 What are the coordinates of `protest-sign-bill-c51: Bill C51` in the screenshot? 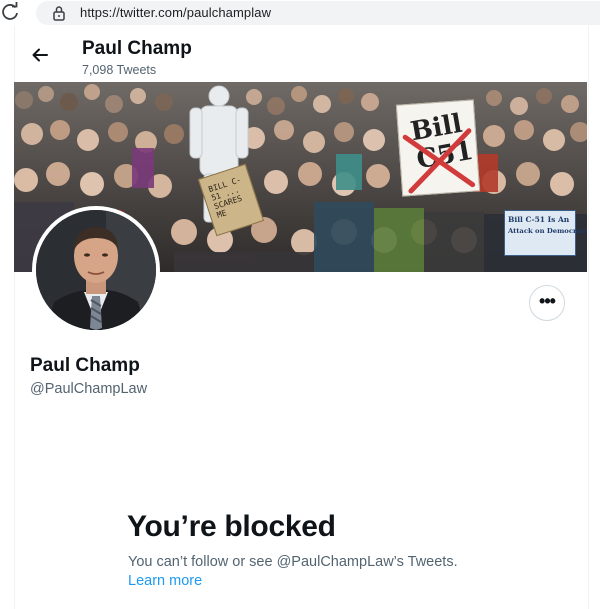 It's located at (438, 148).